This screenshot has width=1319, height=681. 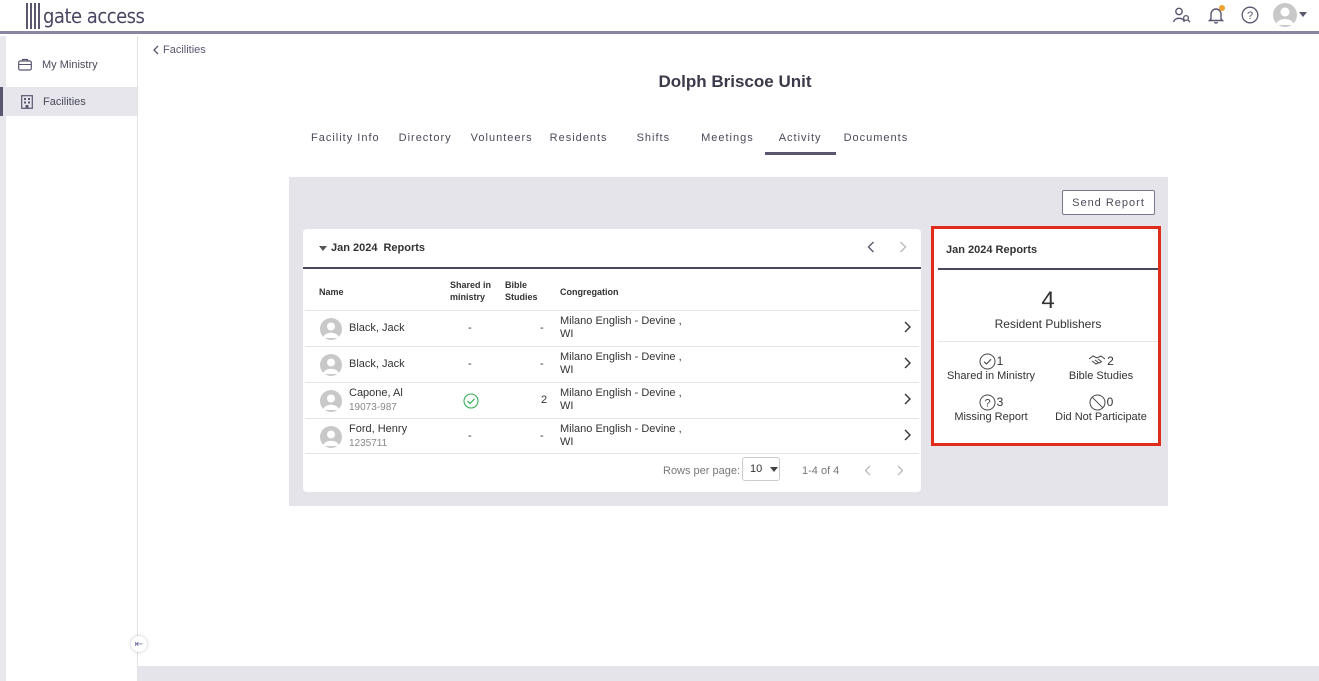 What do you see at coordinates (33, 16) in the screenshot?
I see `logo-bars-icon` at bounding box center [33, 16].